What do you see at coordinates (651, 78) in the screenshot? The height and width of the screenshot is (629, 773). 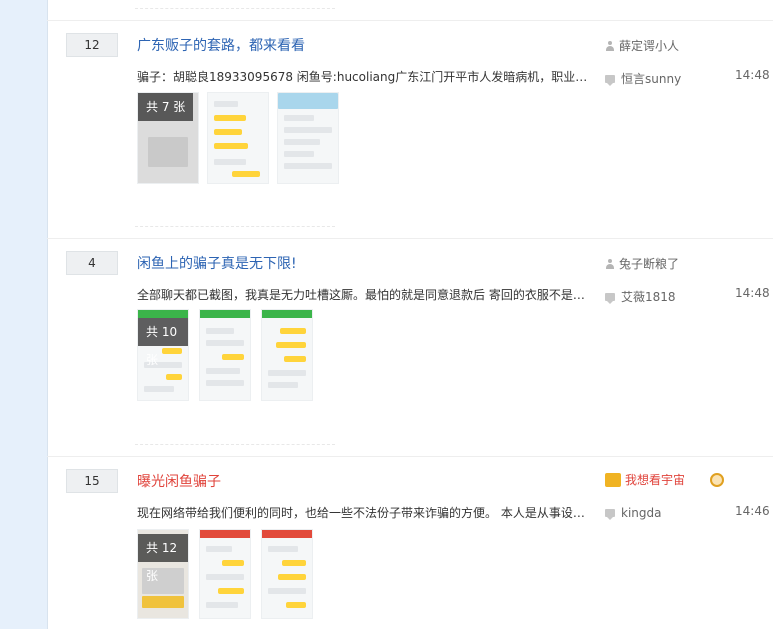 I see `last-reply-user-name: 恒言sunny` at bounding box center [651, 78].